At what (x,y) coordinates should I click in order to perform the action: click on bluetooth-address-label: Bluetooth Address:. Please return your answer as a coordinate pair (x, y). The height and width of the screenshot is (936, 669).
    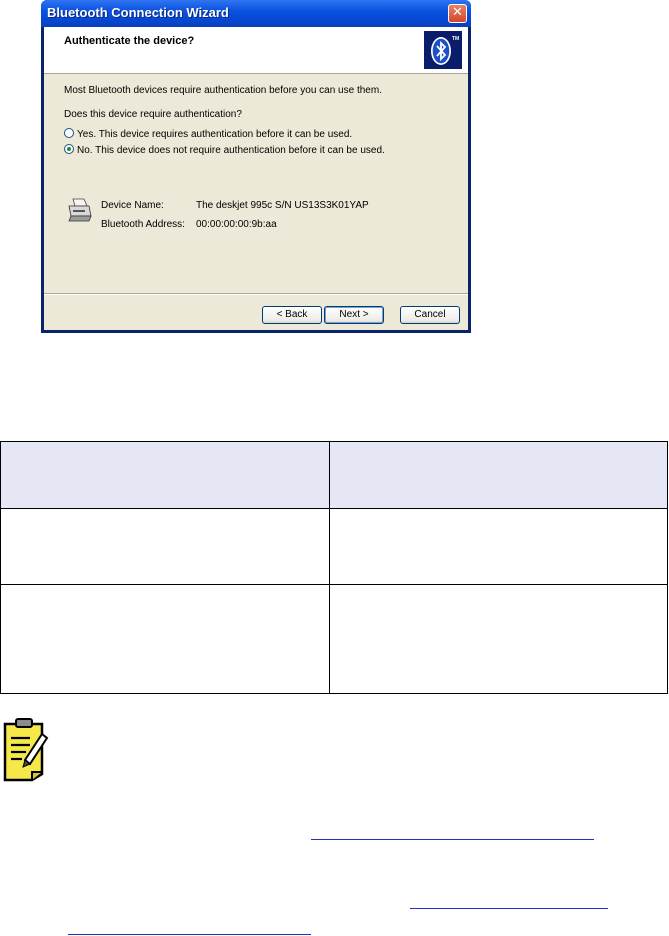
    Looking at the image, I should click on (143, 224).